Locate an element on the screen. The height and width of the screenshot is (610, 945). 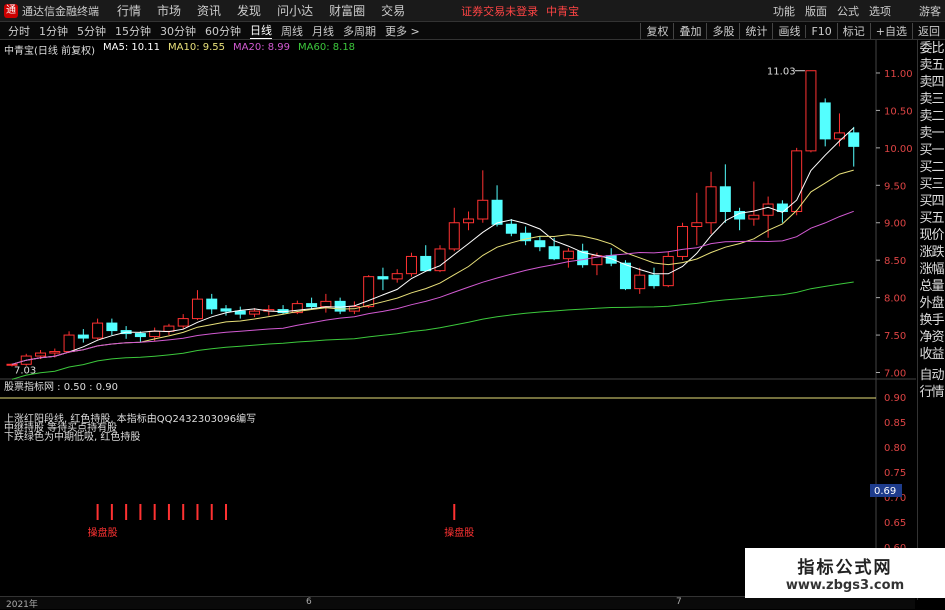
period-5min: 5分钟 is located at coordinates (91, 31).